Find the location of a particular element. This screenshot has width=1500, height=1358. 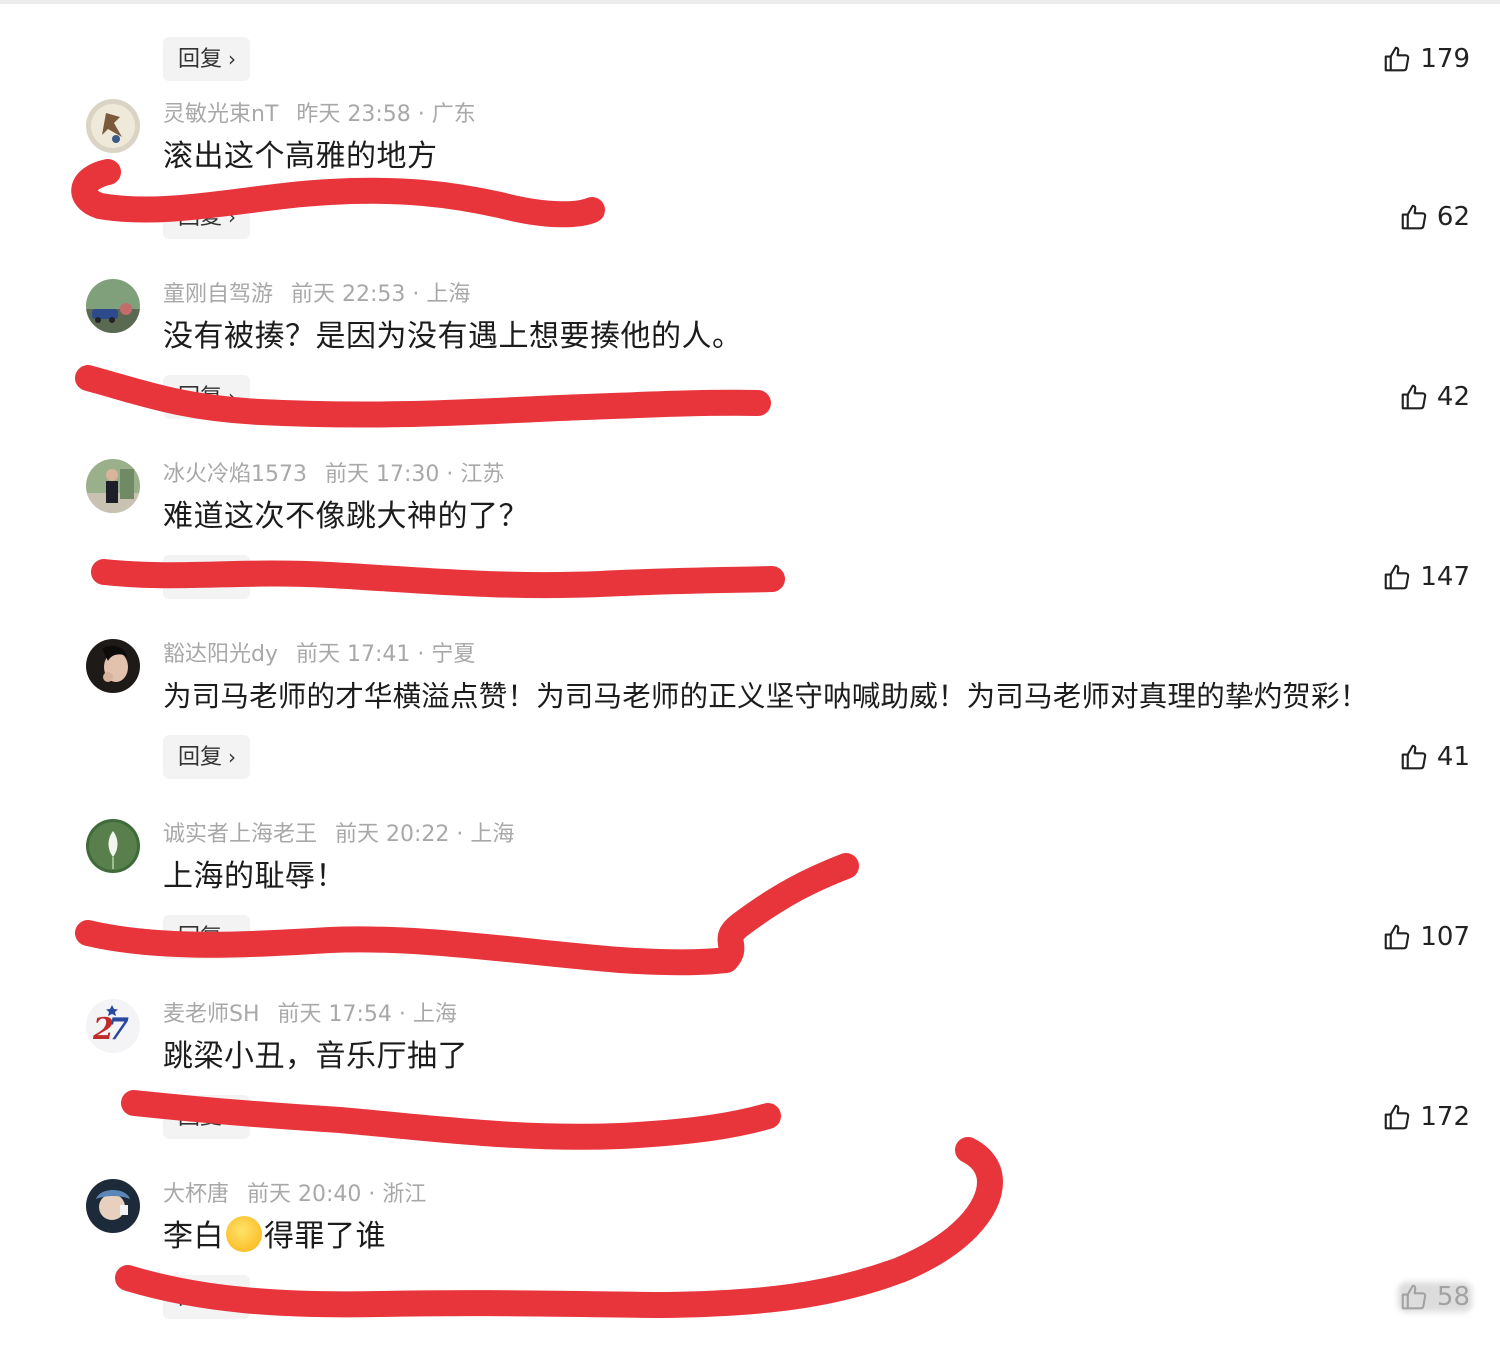

region: 浙江 is located at coordinates (404, 1194).